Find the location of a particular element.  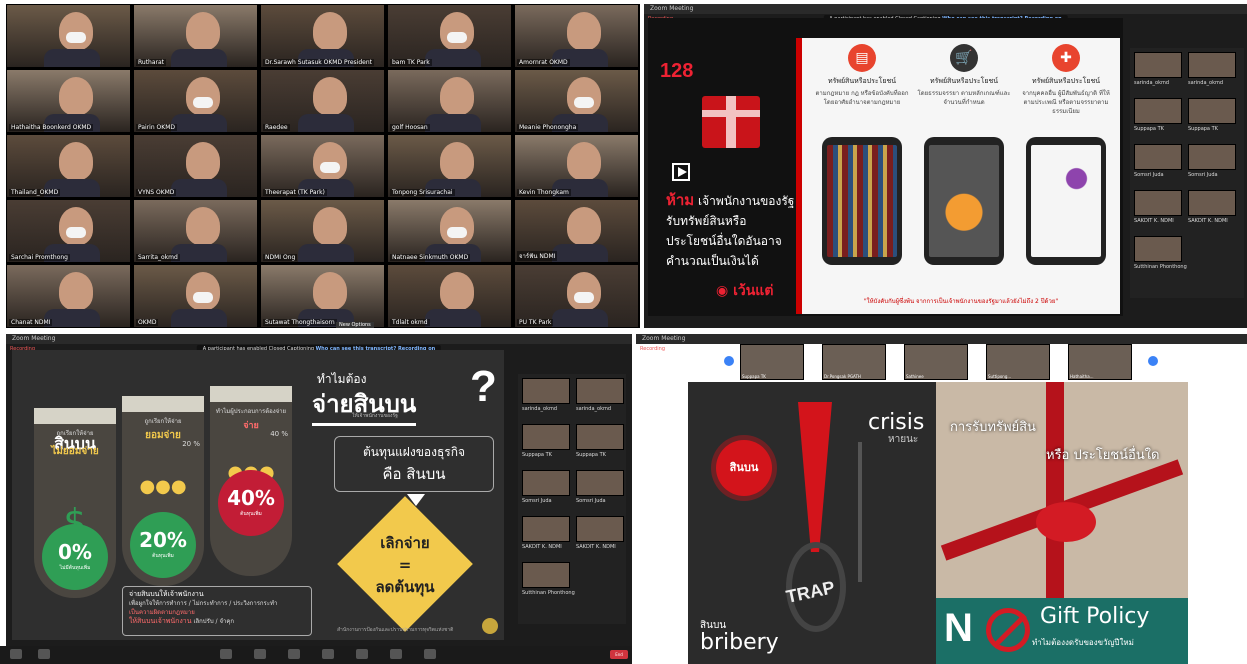

bribe-splat: สินบน is located at coordinates (744, 468).